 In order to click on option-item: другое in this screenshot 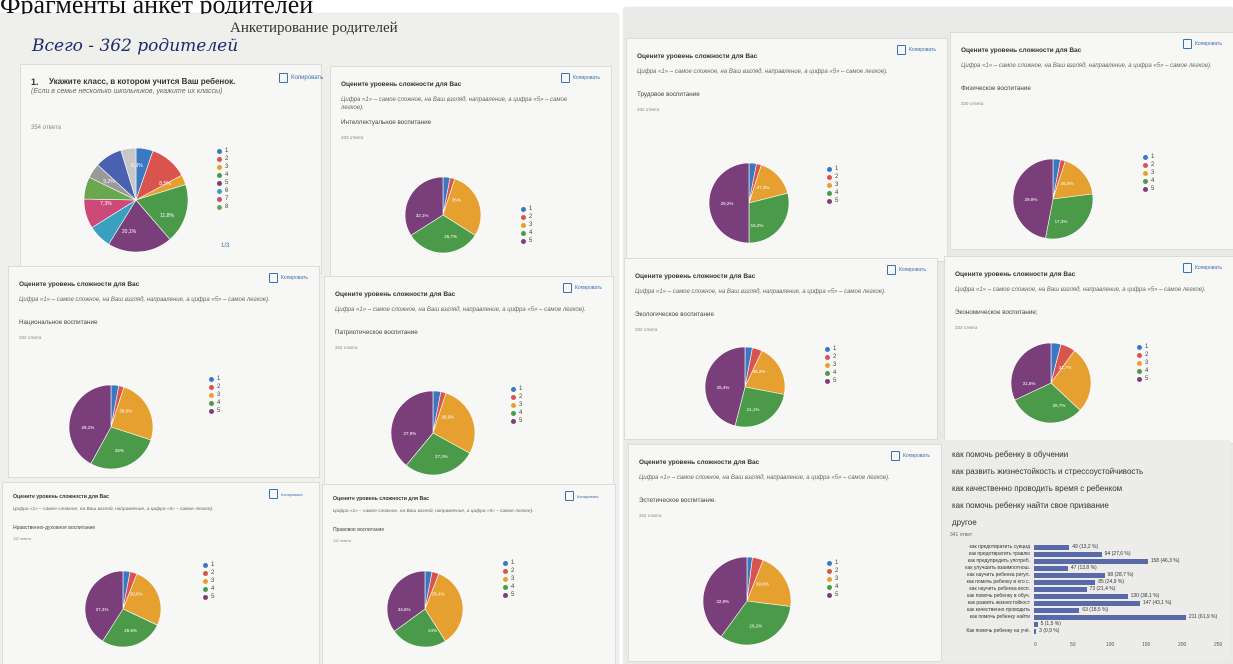, I will do `click(964, 522)`.